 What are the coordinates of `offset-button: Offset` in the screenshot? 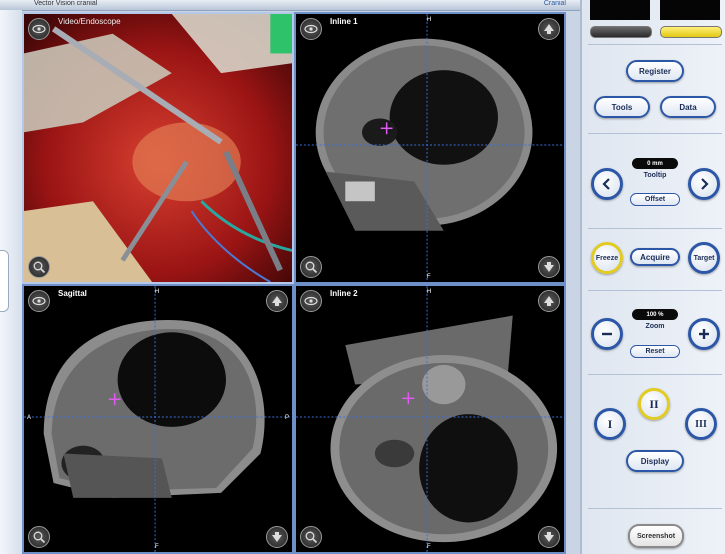 It's located at (655, 199).